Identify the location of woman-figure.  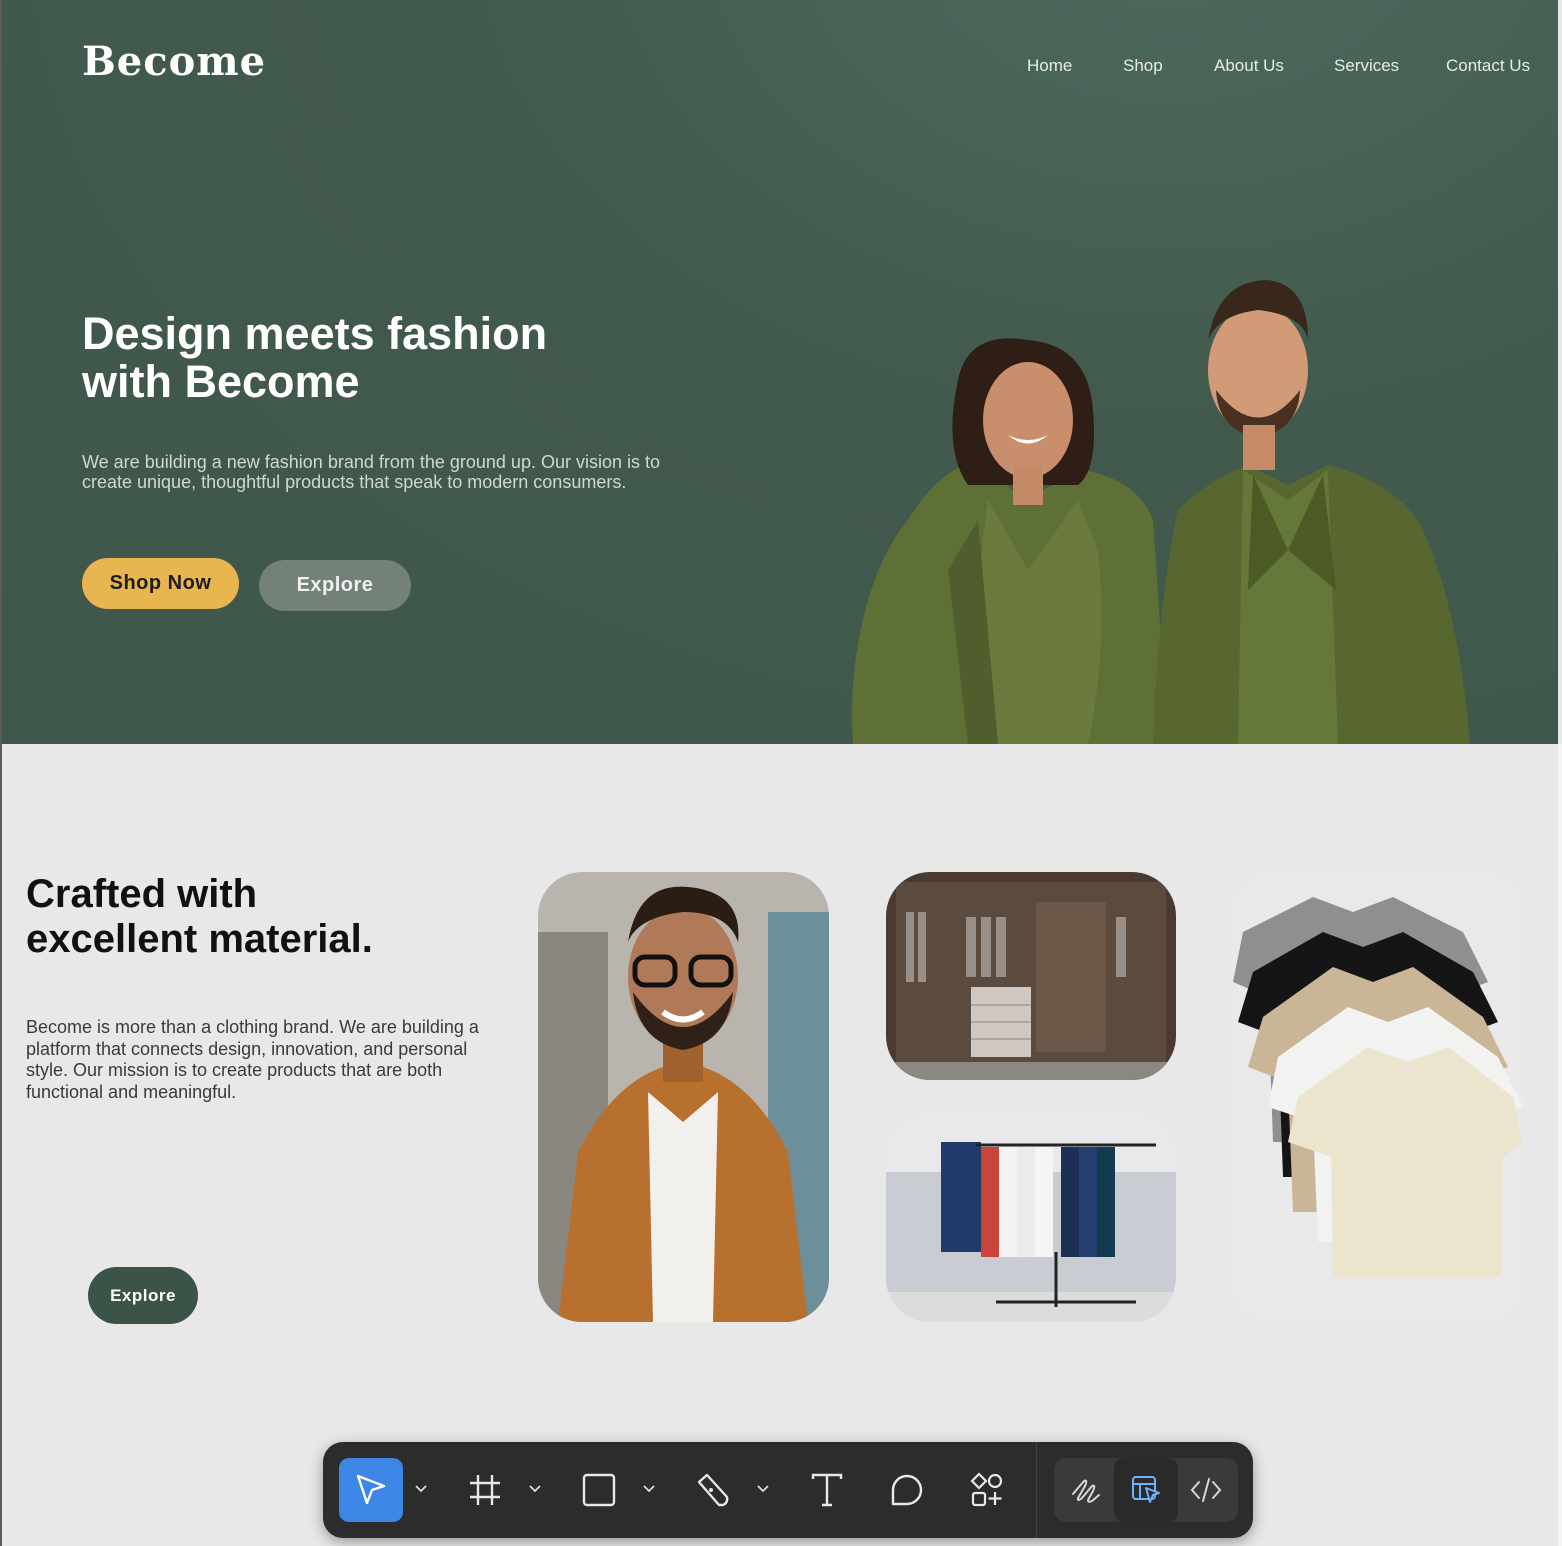
(1010, 541).